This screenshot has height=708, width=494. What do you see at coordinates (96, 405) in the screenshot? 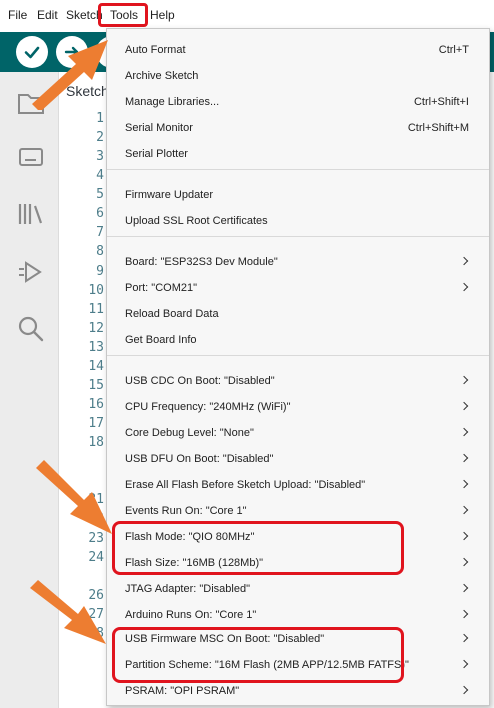
I see `line-number: 16` at bounding box center [96, 405].